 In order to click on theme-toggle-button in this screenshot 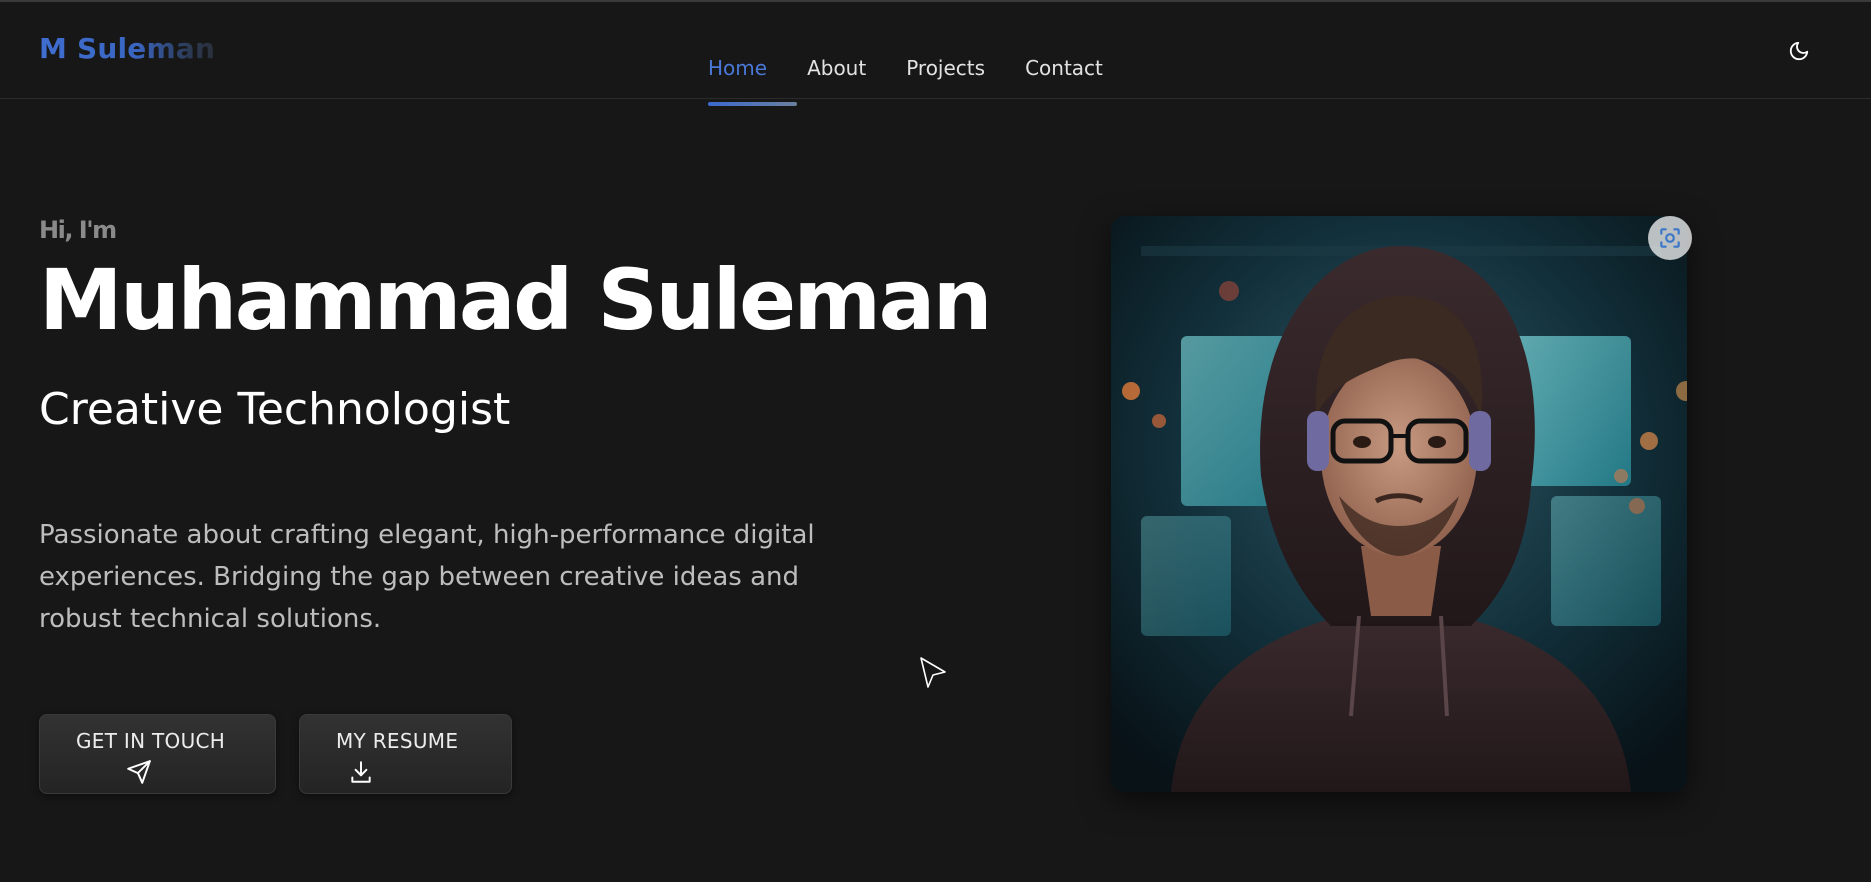, I will do `click(1799, 51)`.